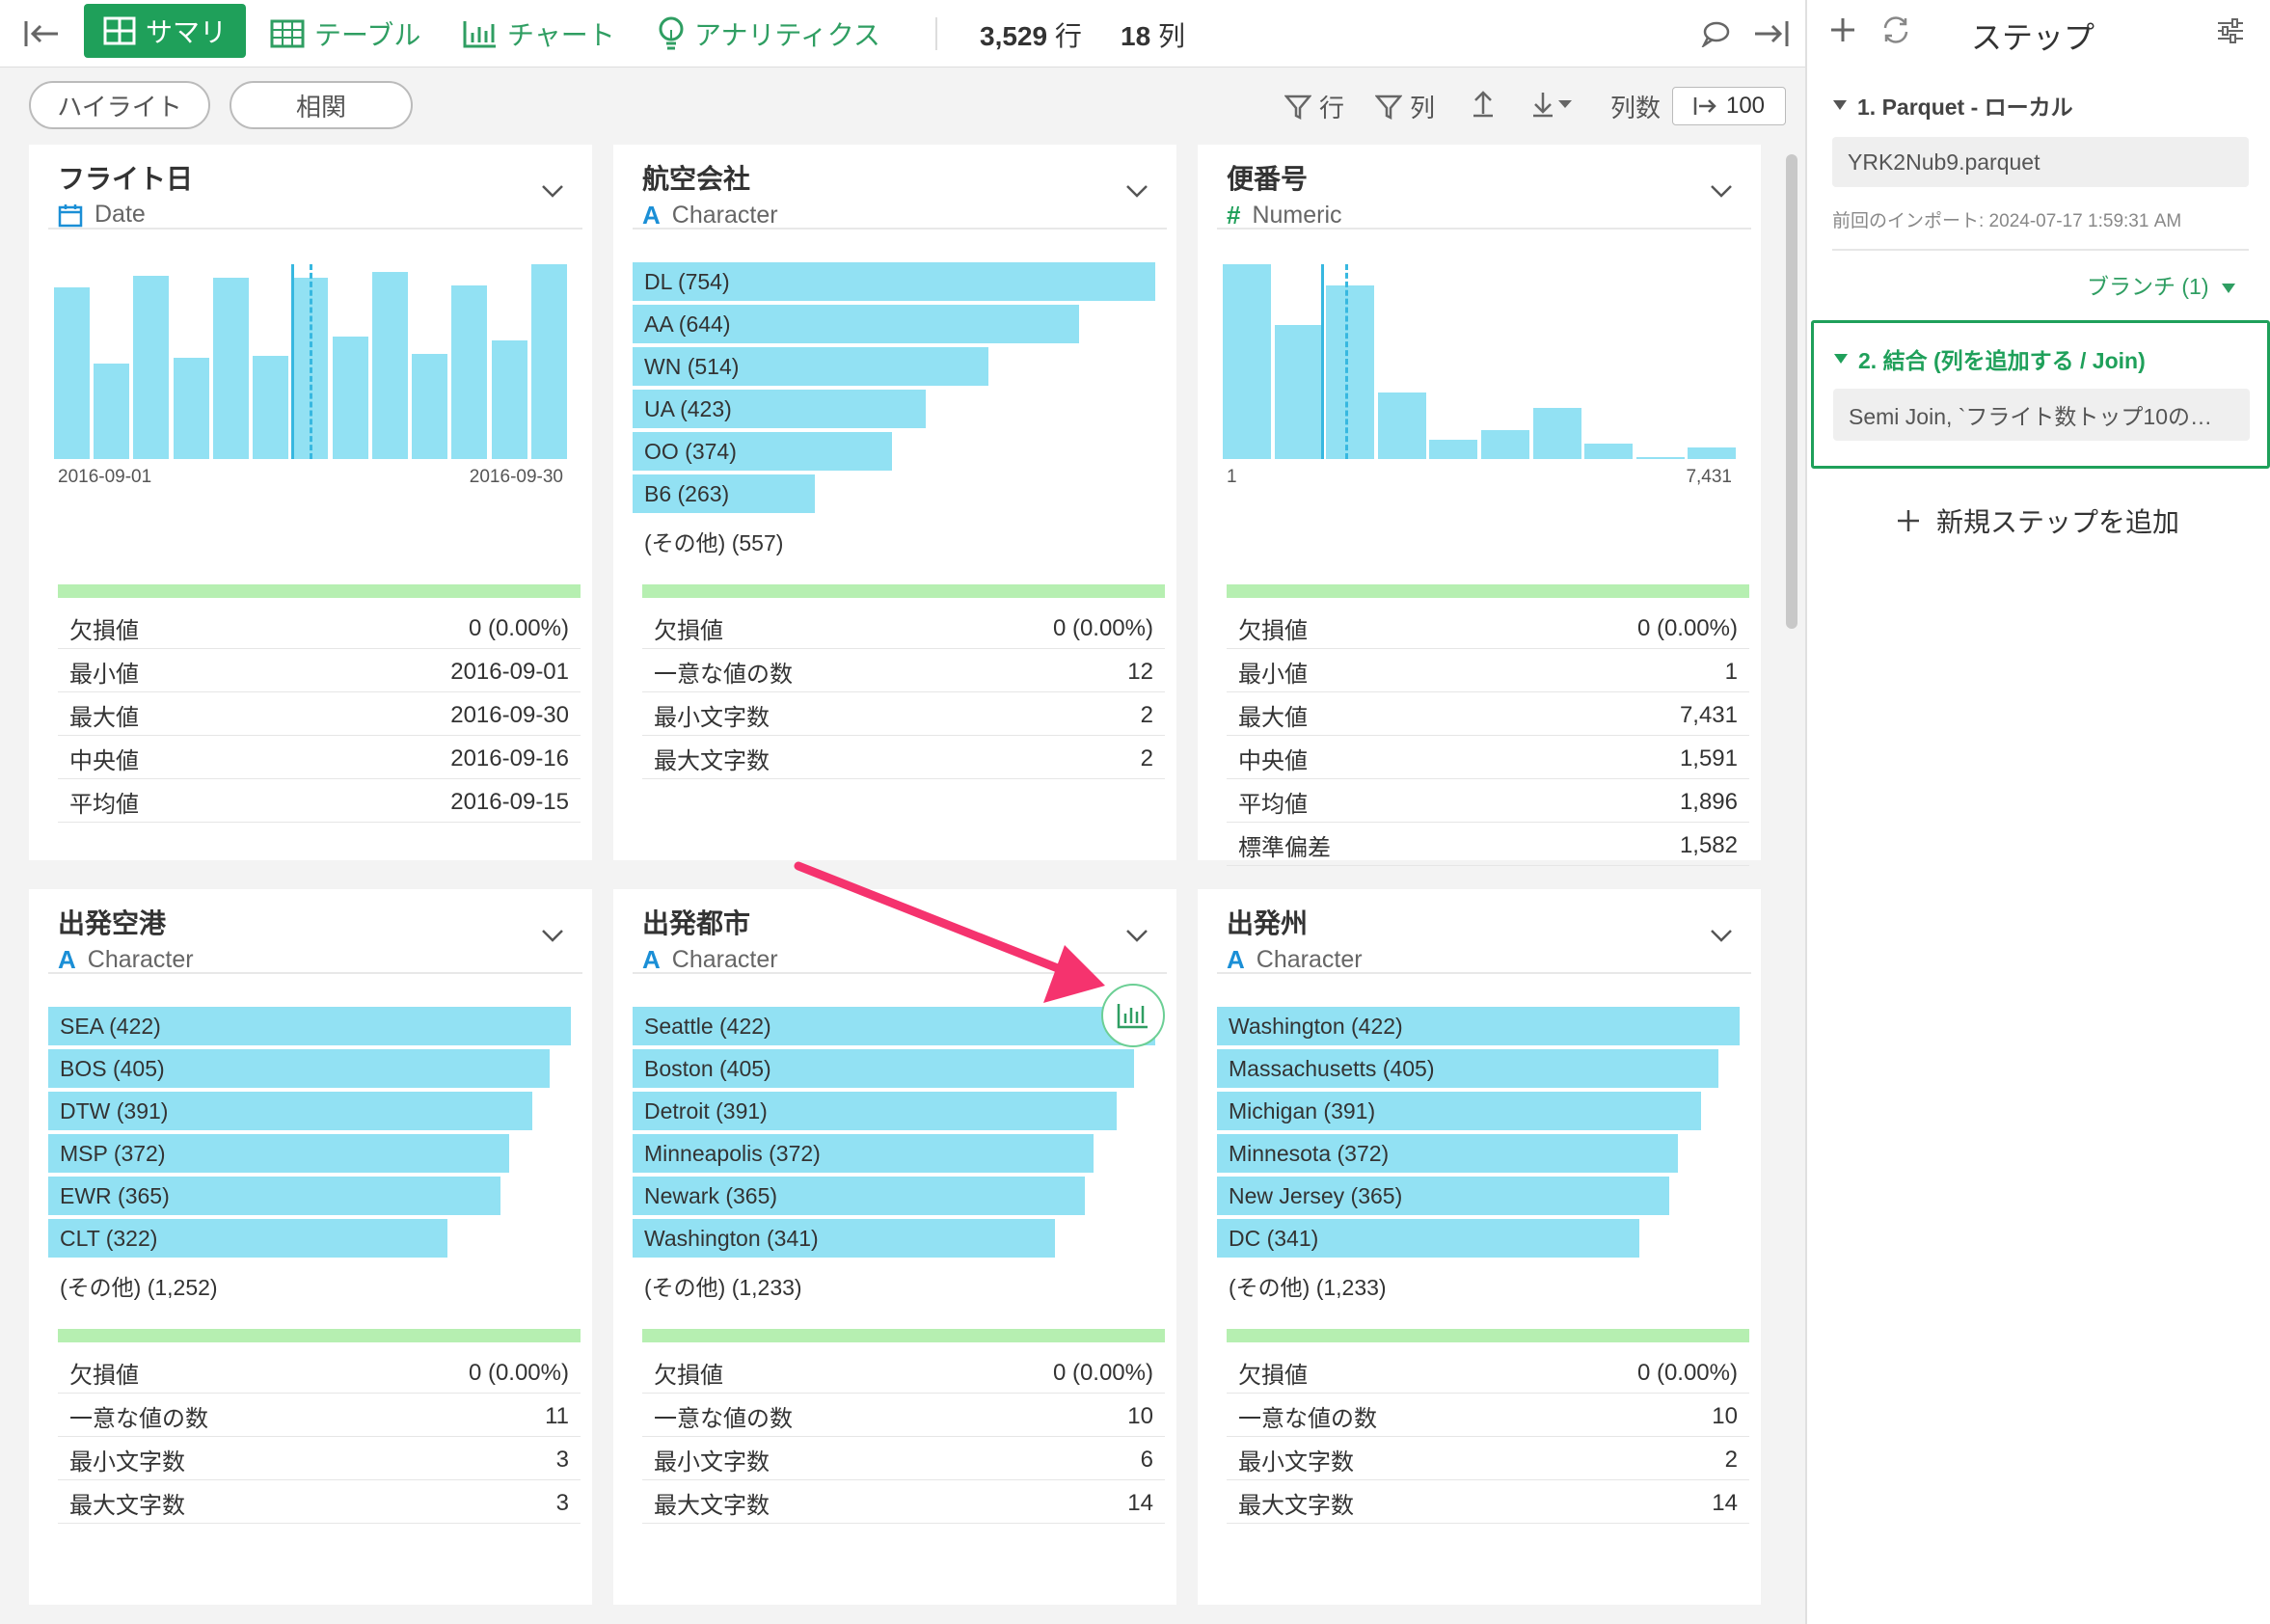 The width and height of the screenshot is (2270, 1624). Describe the element at coordinates (1332, 108) in the screenshot. I see `row-filter-label: 行` at that location.